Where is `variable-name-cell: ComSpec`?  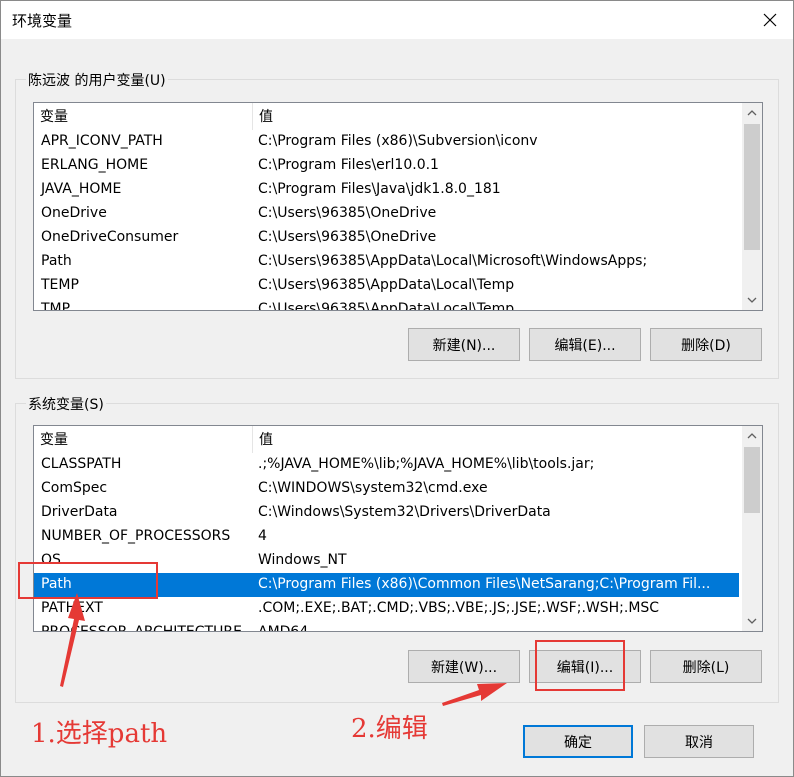 variable-name-cell: ComSpec is located at coordinates (74, 488).